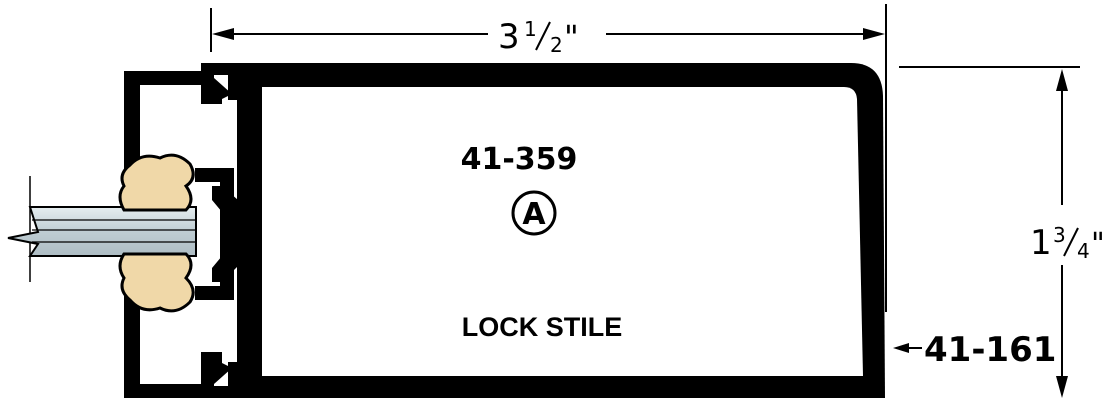 This screenshot has height=402, width=1115. What do you see at coordinates (509, 37) in the screenshot?
I see `width-whole: 3` at bounding box center [509, 37].